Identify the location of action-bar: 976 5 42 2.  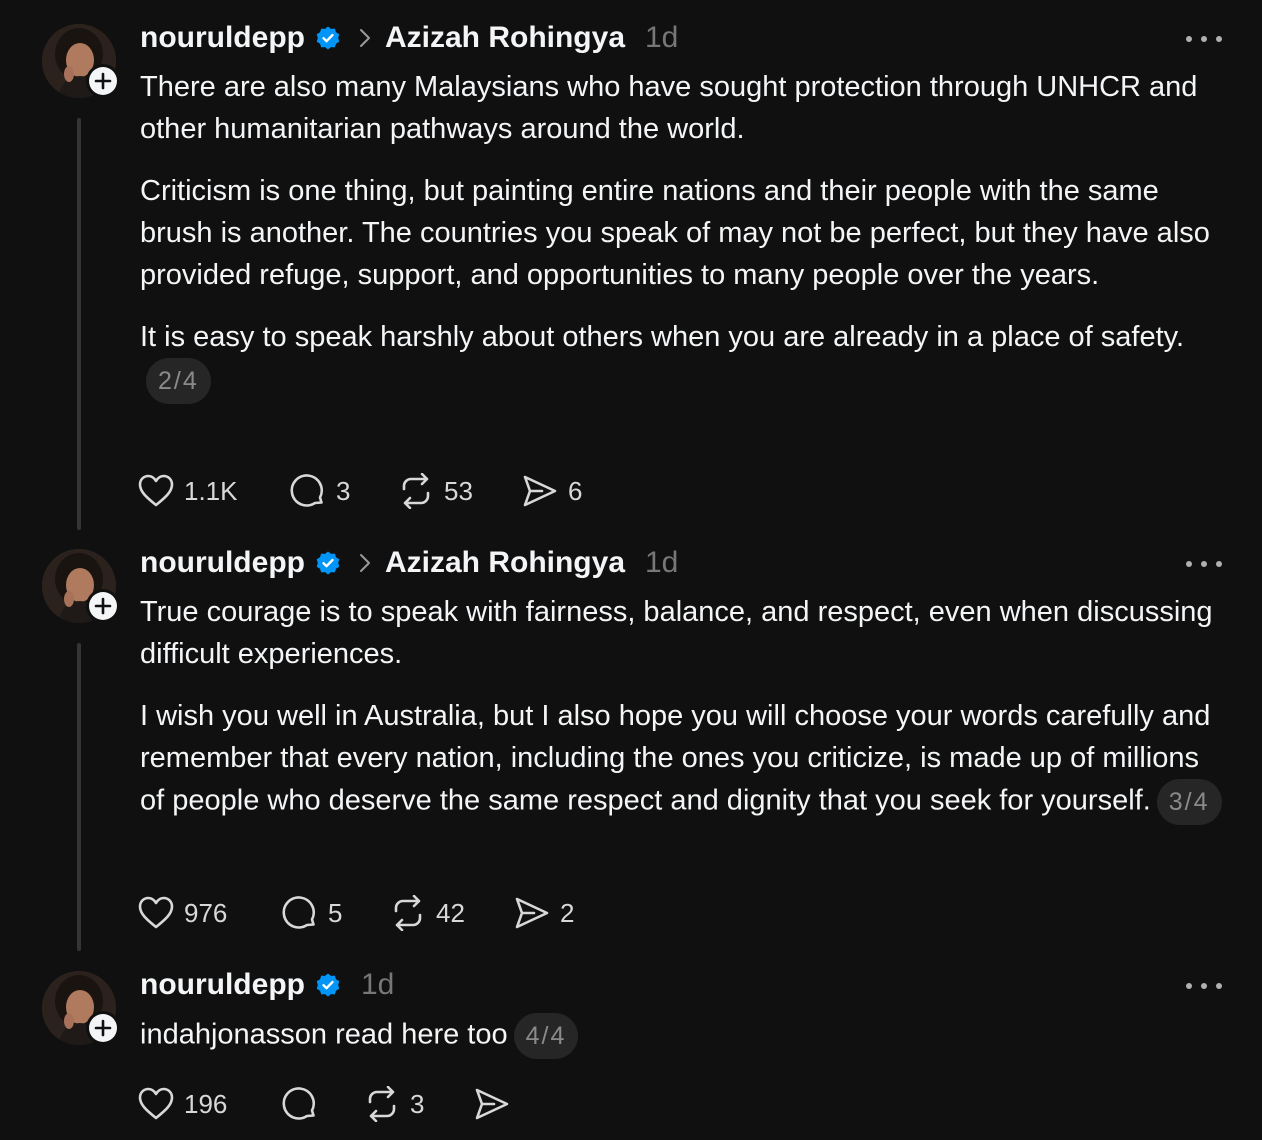
(356, 913).